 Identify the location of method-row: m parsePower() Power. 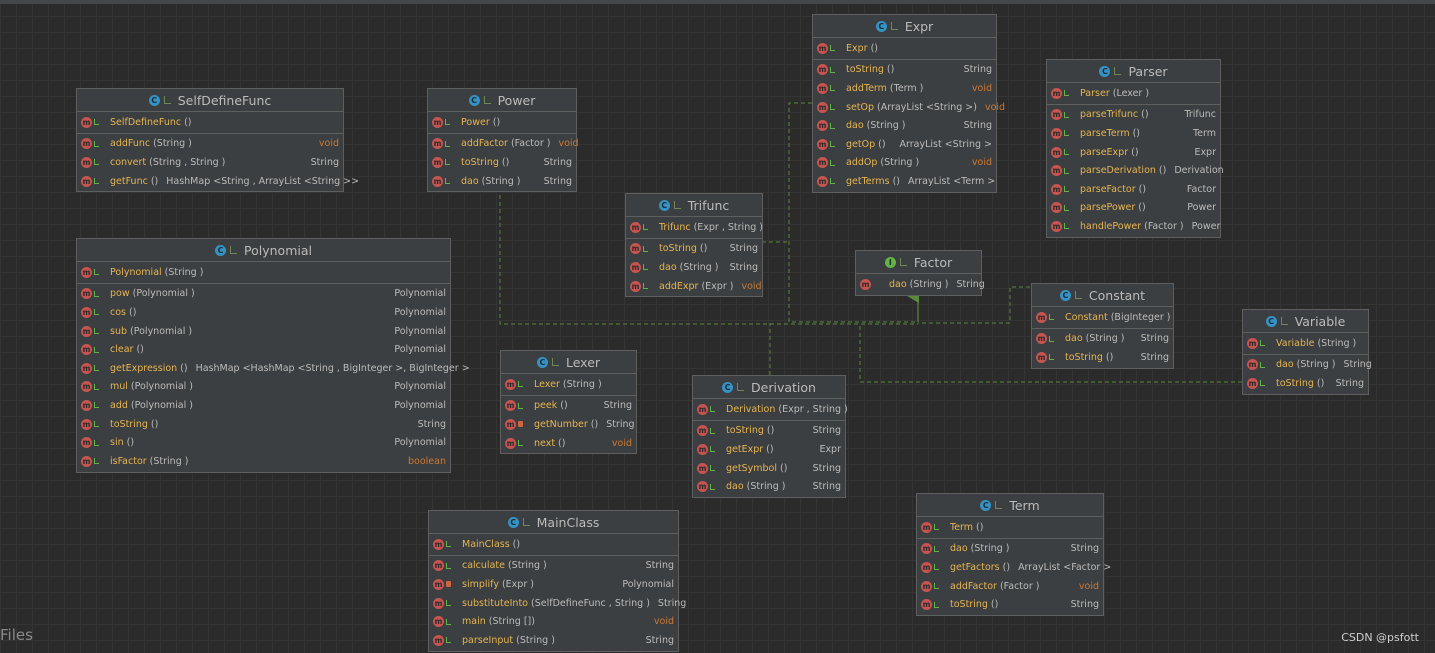
(1133, 208).